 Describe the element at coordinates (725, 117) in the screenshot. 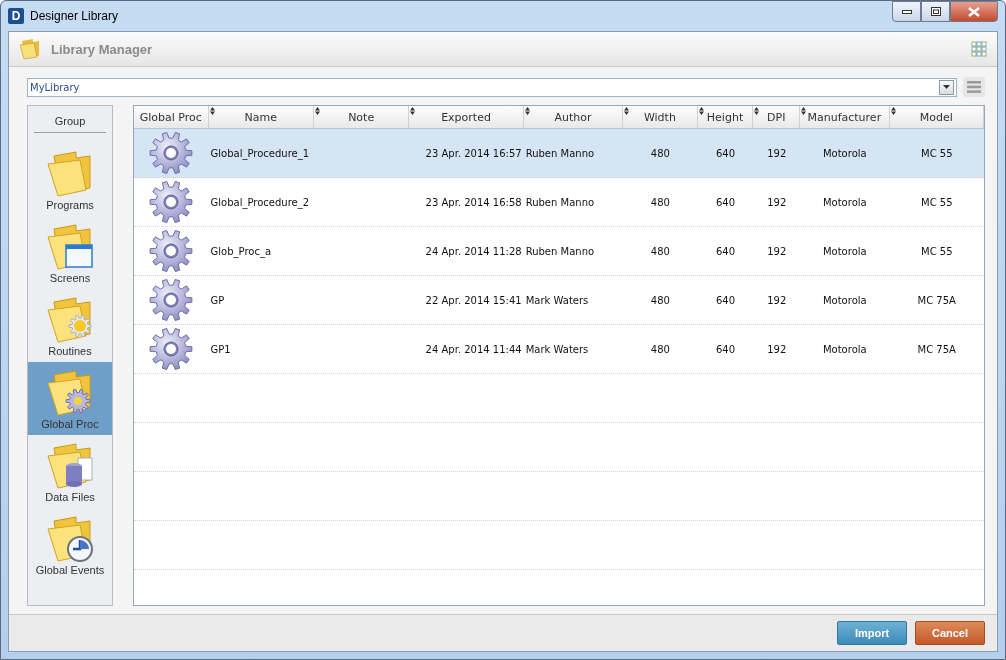

I see `column-header: Height` at that location.